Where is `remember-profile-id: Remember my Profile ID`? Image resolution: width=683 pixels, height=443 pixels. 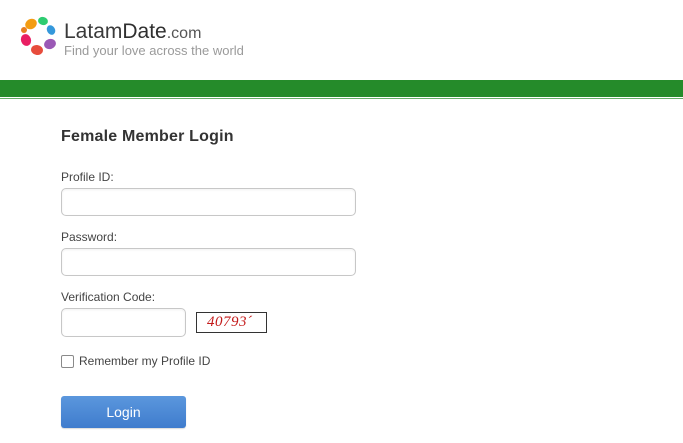 remember-profile-id: Remember my Profile ID is located at coordinates (135, 361).